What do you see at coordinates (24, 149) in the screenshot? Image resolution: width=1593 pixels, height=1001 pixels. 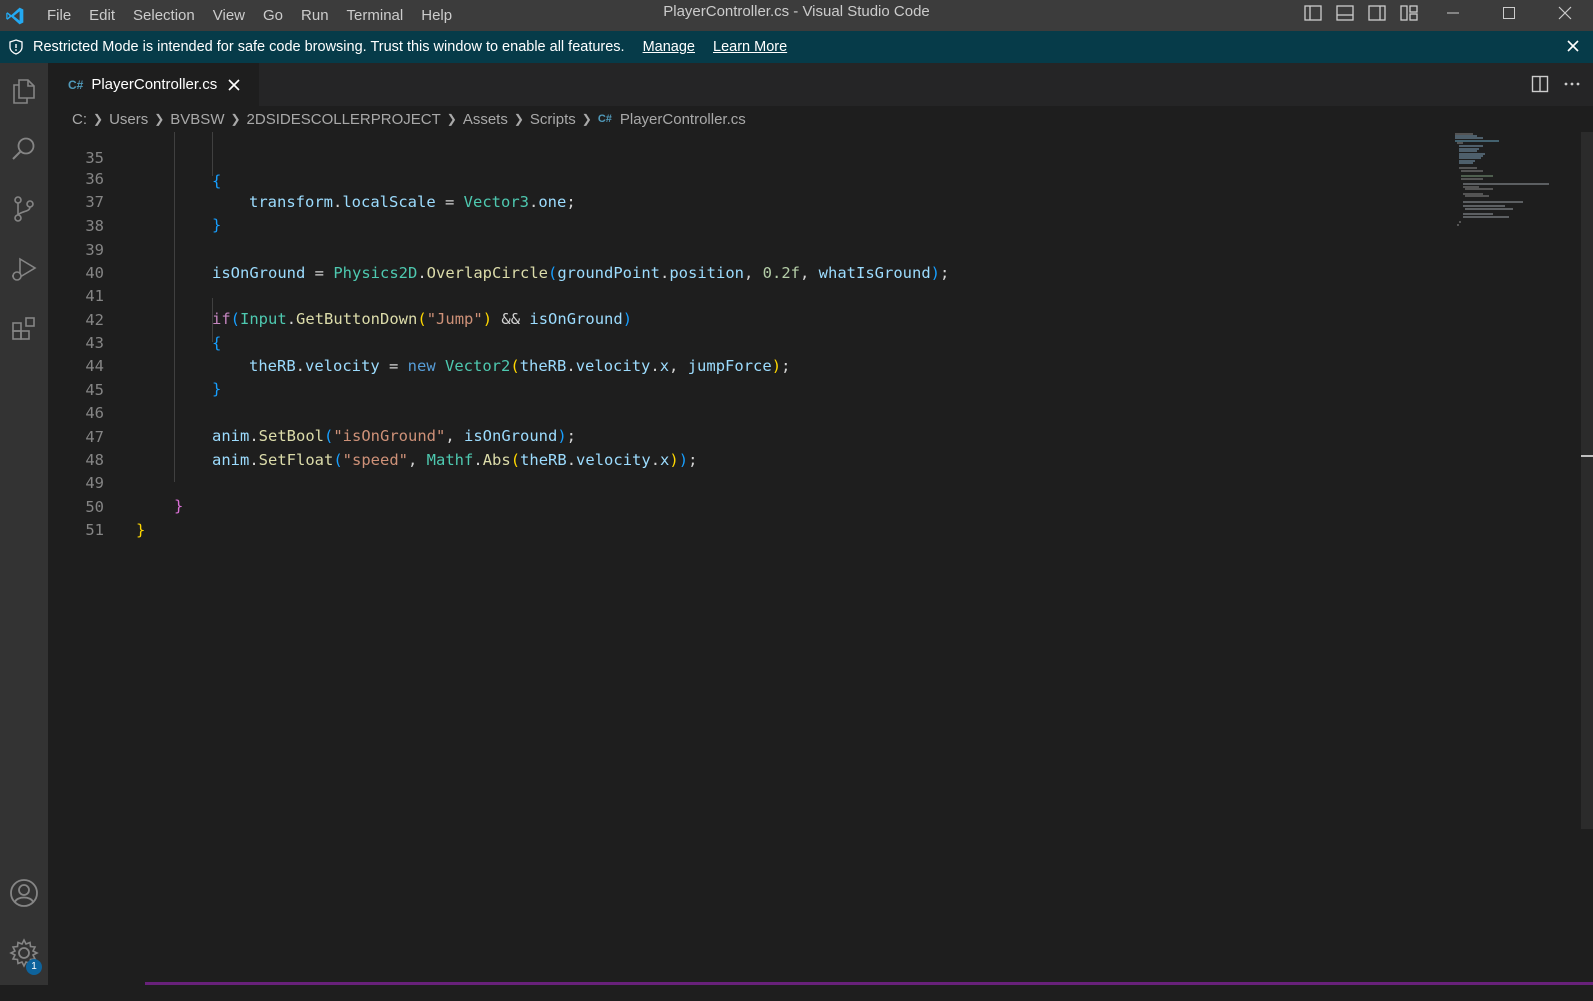 I see `search-icon` at bounding box center [24, 149].